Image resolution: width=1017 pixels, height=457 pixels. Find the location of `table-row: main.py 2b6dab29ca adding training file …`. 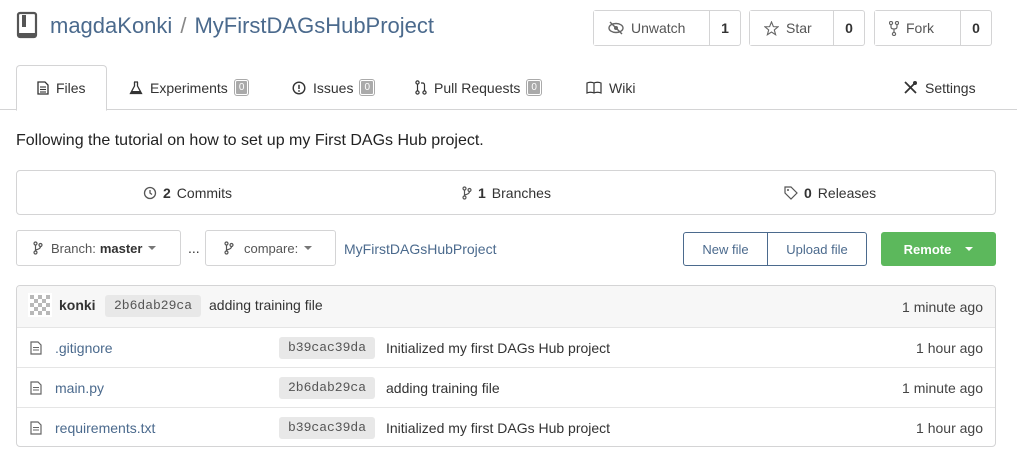

table-row: main.py 2b6dab29ca adding training file … is located at coordinates (506, 387).